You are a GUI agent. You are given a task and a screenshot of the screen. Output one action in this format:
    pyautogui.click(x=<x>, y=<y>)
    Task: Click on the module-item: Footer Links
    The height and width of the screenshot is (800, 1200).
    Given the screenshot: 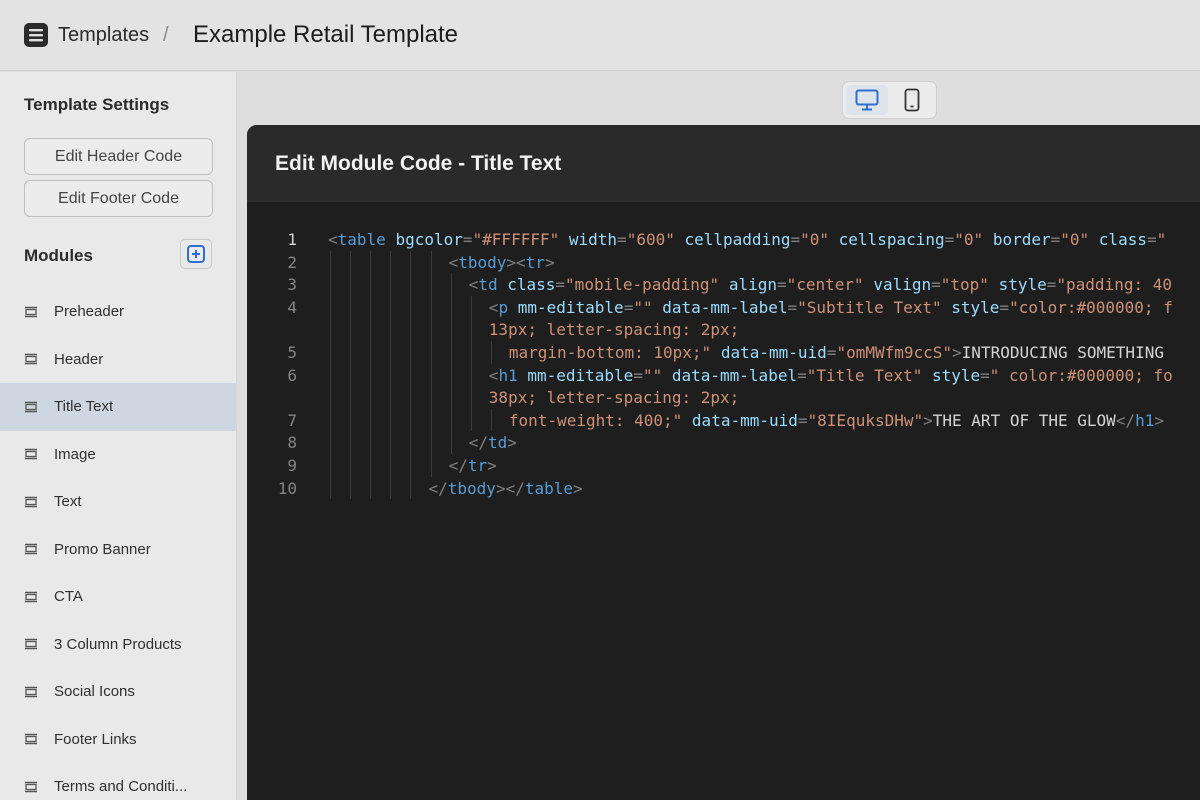 What is the action you would take?
    pyautogui.click(x=118, y=740)
    